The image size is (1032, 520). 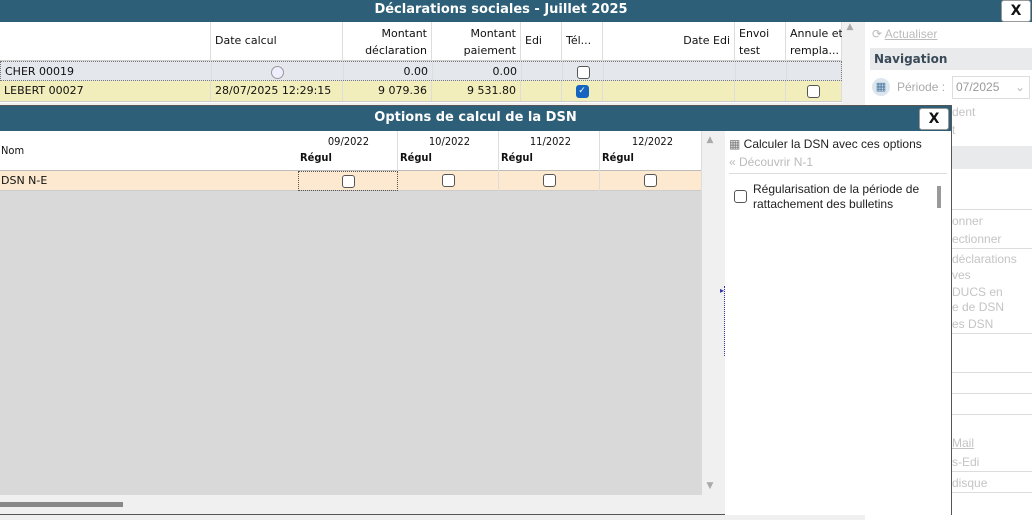 I want to click on periode-select: 07/2025 ⌄, so click(x=991, y=87).